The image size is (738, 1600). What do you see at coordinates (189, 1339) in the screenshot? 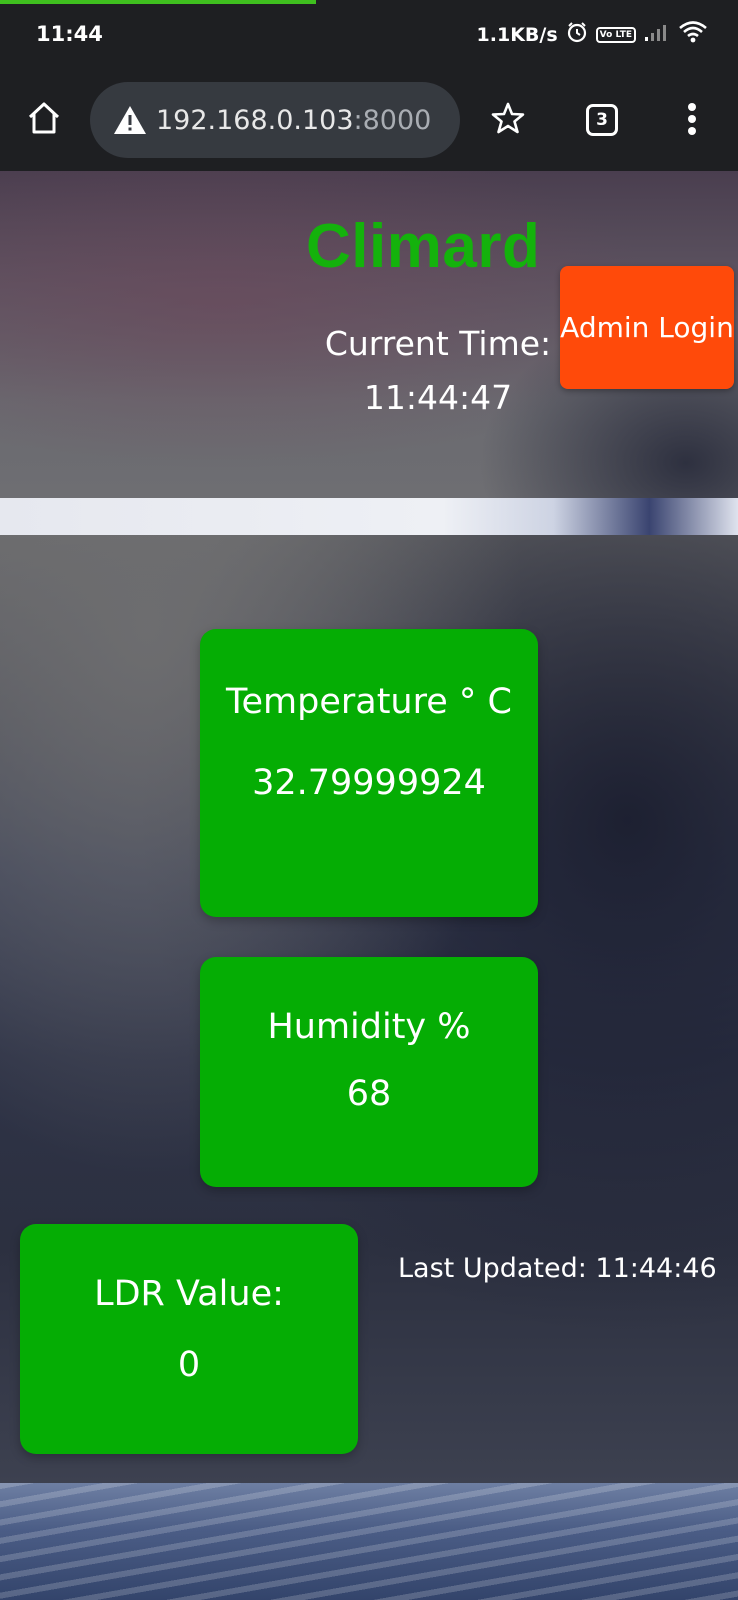
I see `ldr-card: LDR Value: 0` at bounding box center [189, 1339].